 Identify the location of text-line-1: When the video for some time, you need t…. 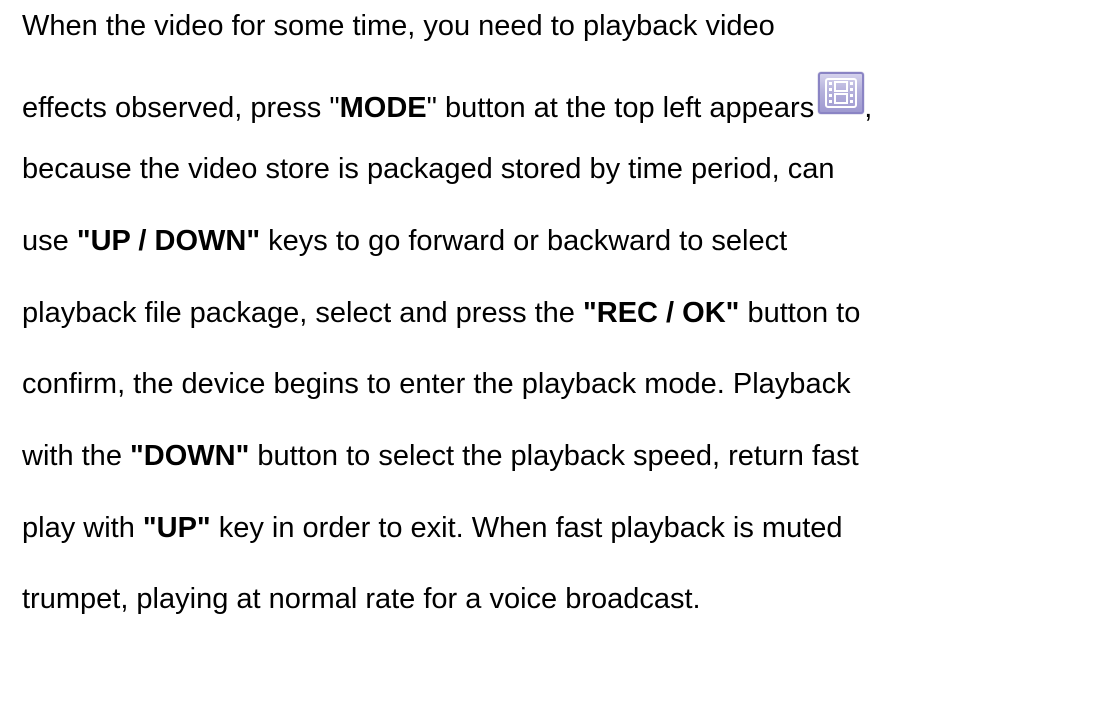
(398, 26).